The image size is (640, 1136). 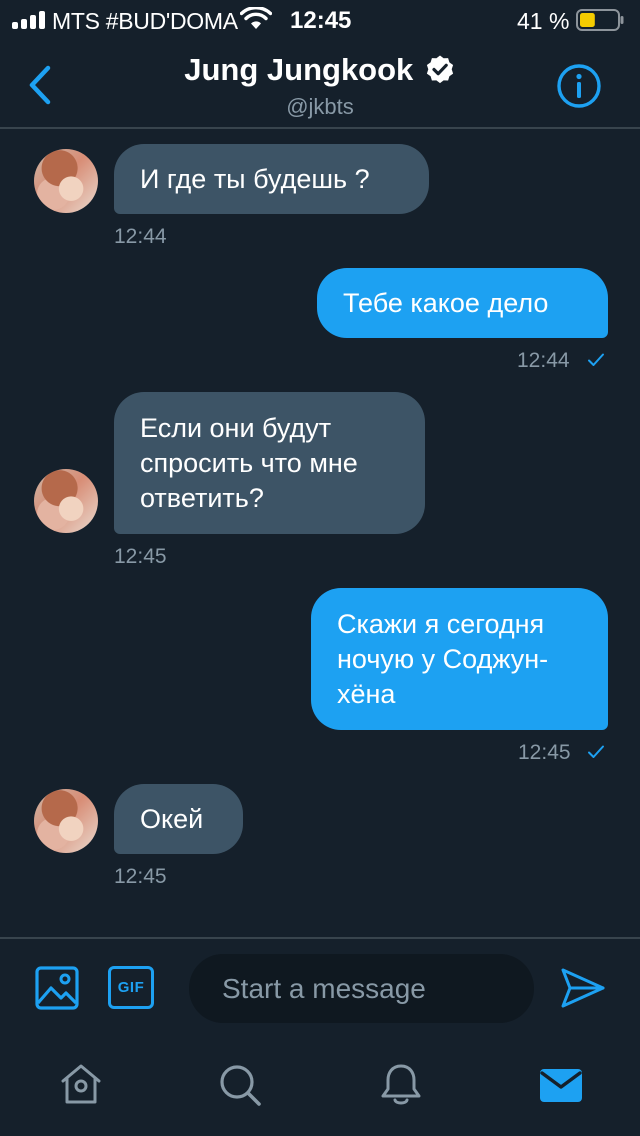 What do you see at coordinates (439, 69) in the screenshot?
I see `verified-badge-icon` at bounding box center [439, 69].